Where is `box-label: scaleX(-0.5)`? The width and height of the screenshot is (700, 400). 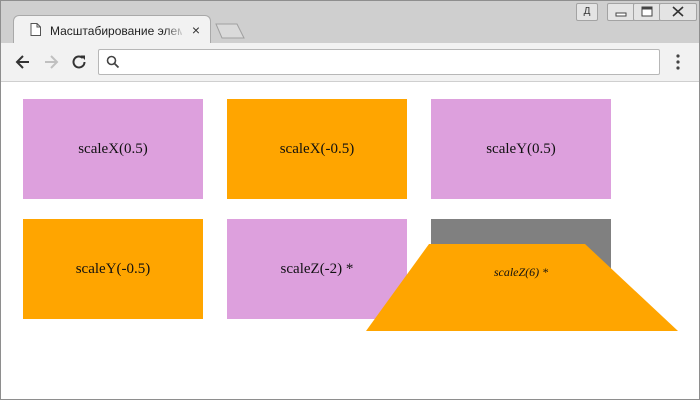
box-label: scaleX(-0.5) is located at coordinates (317, 148).